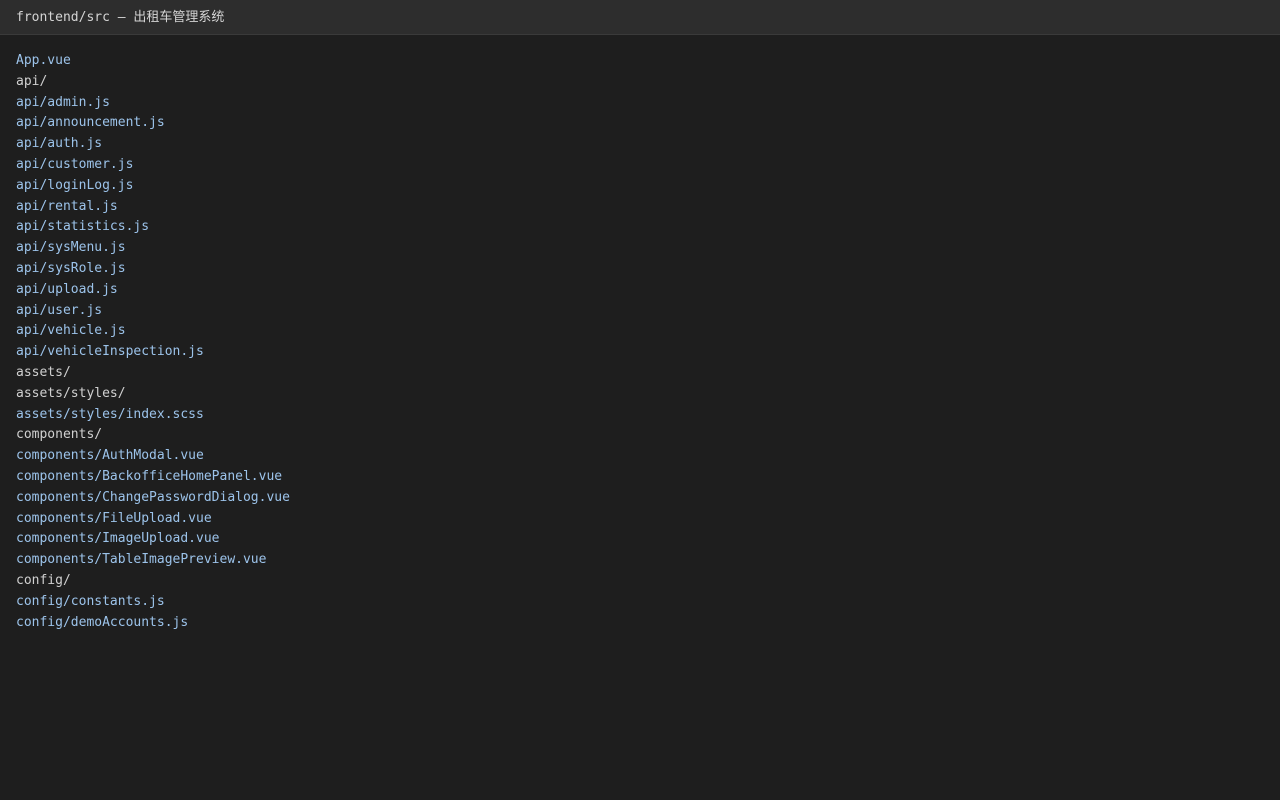 This screenshot has width=1280, height=800. I want to click on file-item: config/demoAccounts.js, so click(636, 623).